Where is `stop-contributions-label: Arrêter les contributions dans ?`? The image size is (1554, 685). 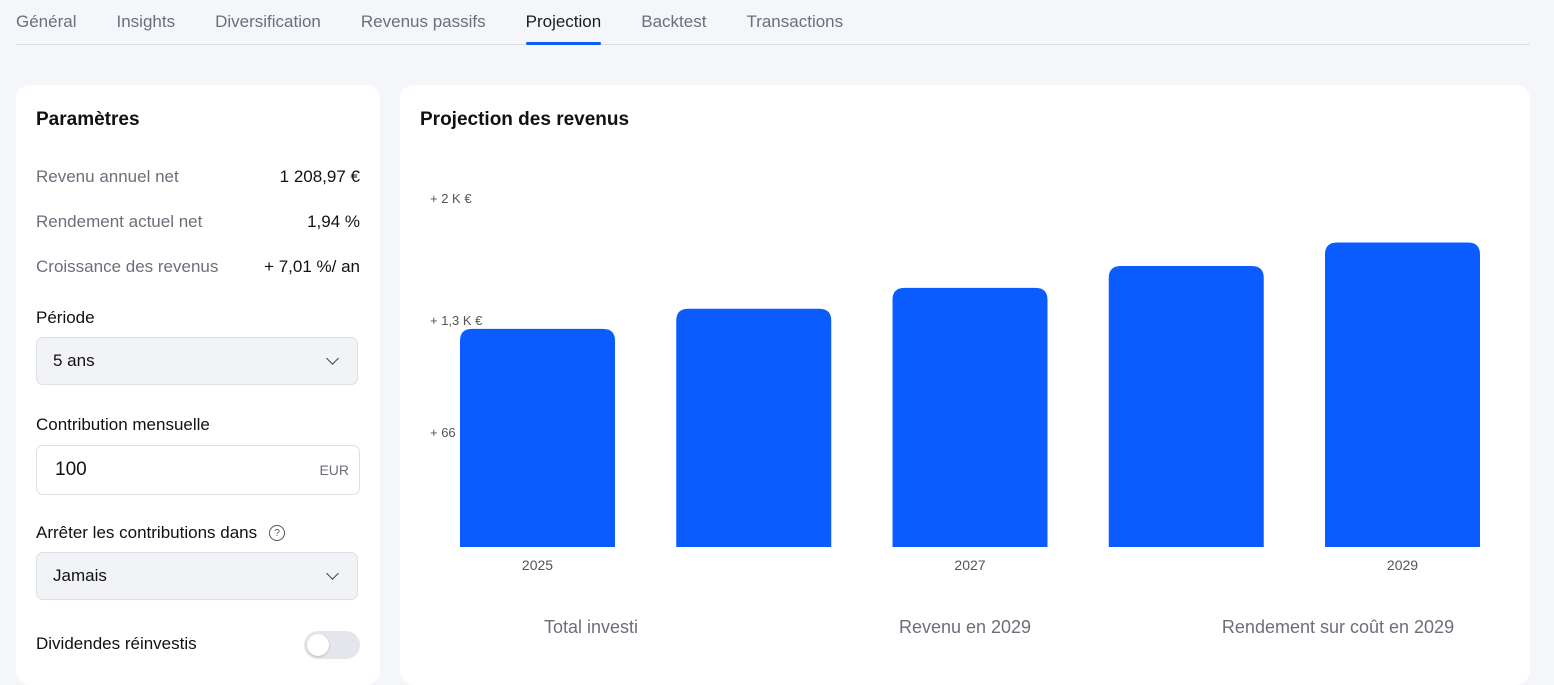 stop-contributions-label: Arrêter les contributions dans ? is located at coordinates (161, 533).